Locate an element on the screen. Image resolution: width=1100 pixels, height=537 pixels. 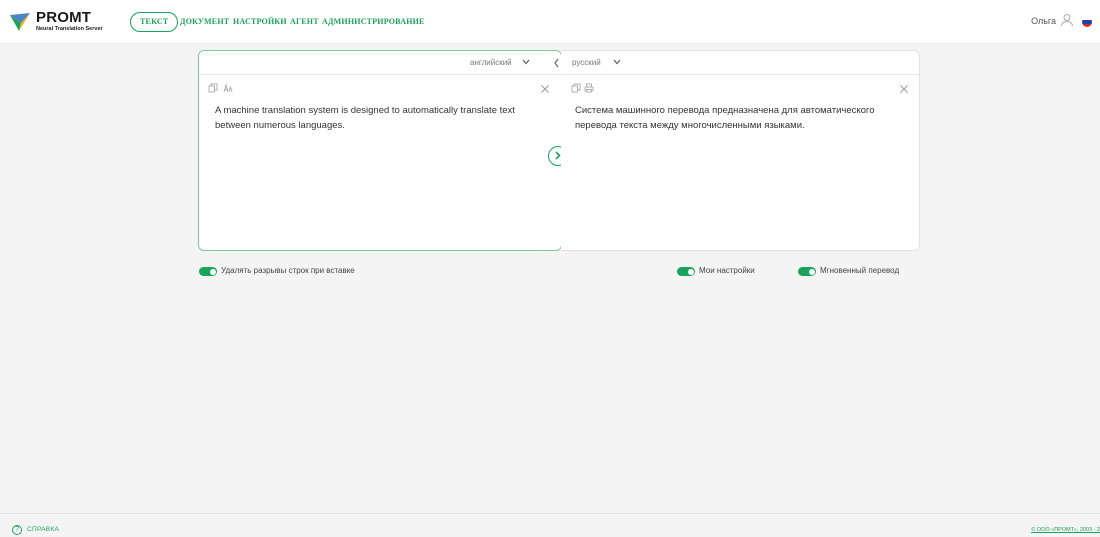
nav-tab-administration: АДМИНИСТРИРОВАНИЕ is located at coordinates (373, 22).